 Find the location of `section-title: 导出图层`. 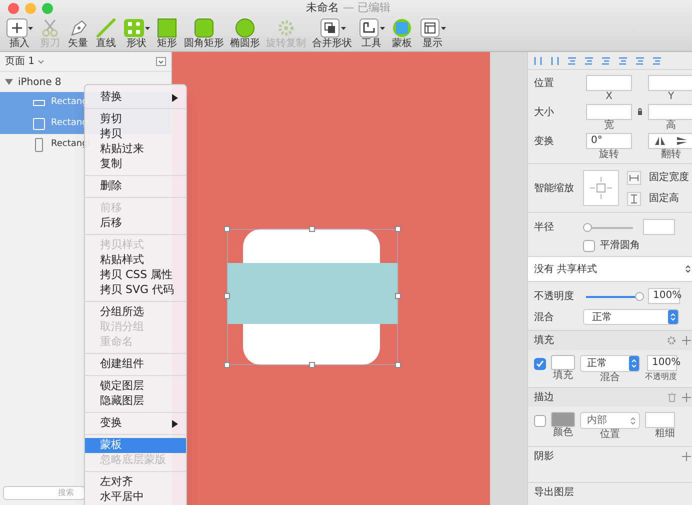

section-title: 导出图层 is located at coordinates (554, 493).